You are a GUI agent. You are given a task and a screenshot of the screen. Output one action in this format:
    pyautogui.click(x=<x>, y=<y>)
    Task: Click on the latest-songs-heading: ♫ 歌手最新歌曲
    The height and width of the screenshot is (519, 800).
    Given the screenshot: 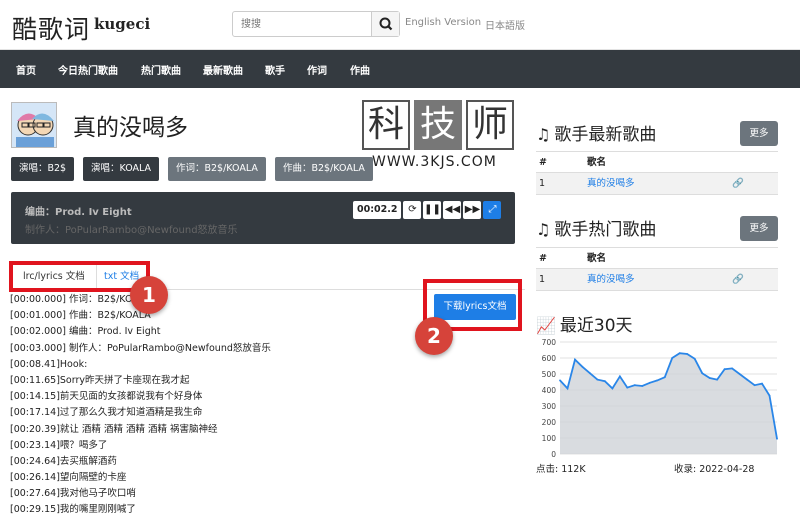 What is the action you would take?
    pyautogui.click(x=596, y=132)
    